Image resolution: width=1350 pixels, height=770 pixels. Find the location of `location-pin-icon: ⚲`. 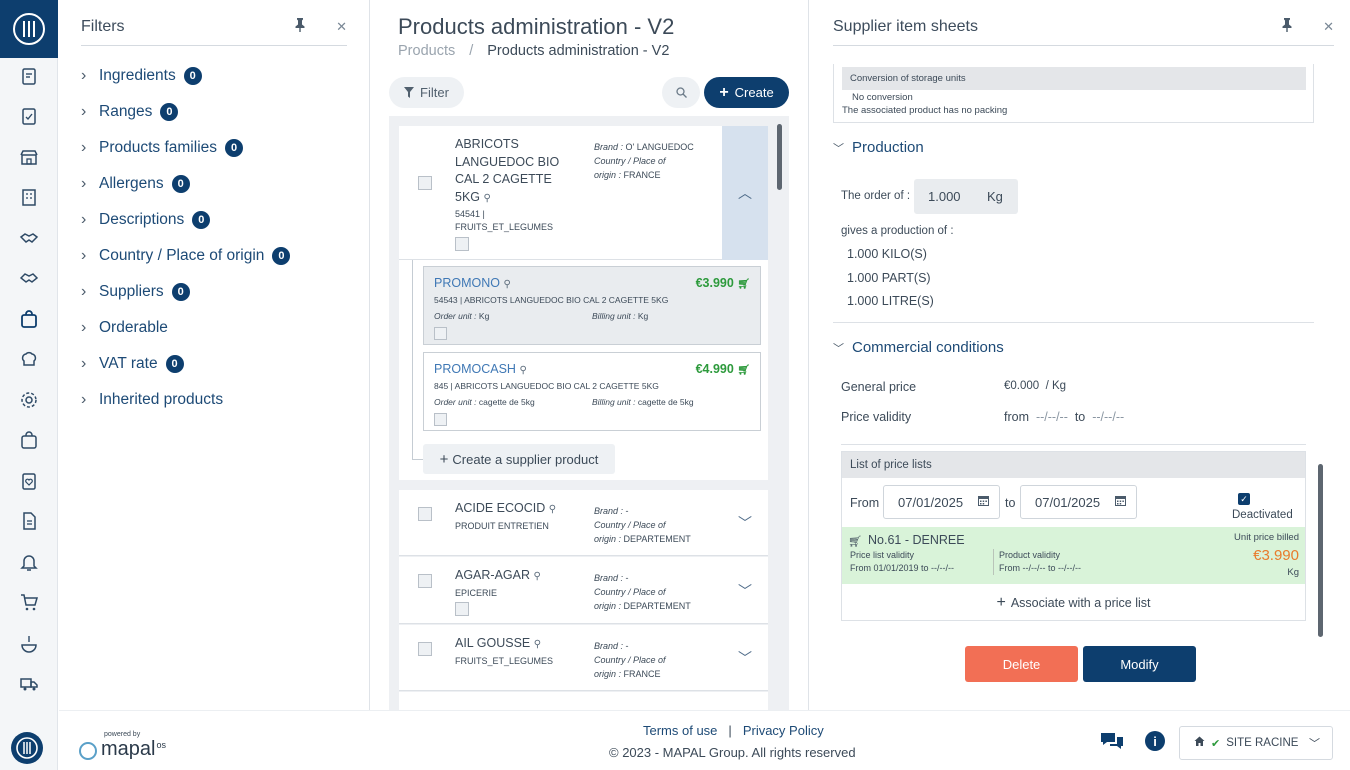

location-pin-icon: ⚲ is located at coordinates (487, 198).